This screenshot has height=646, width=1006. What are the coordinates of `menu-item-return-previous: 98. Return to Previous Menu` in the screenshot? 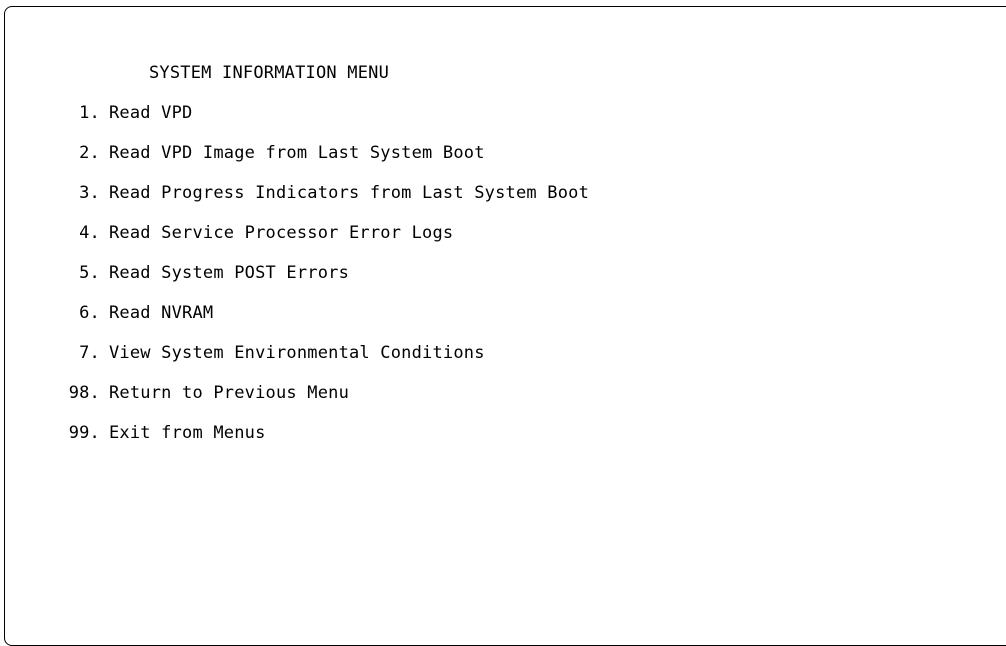 It's located at (318, 402).